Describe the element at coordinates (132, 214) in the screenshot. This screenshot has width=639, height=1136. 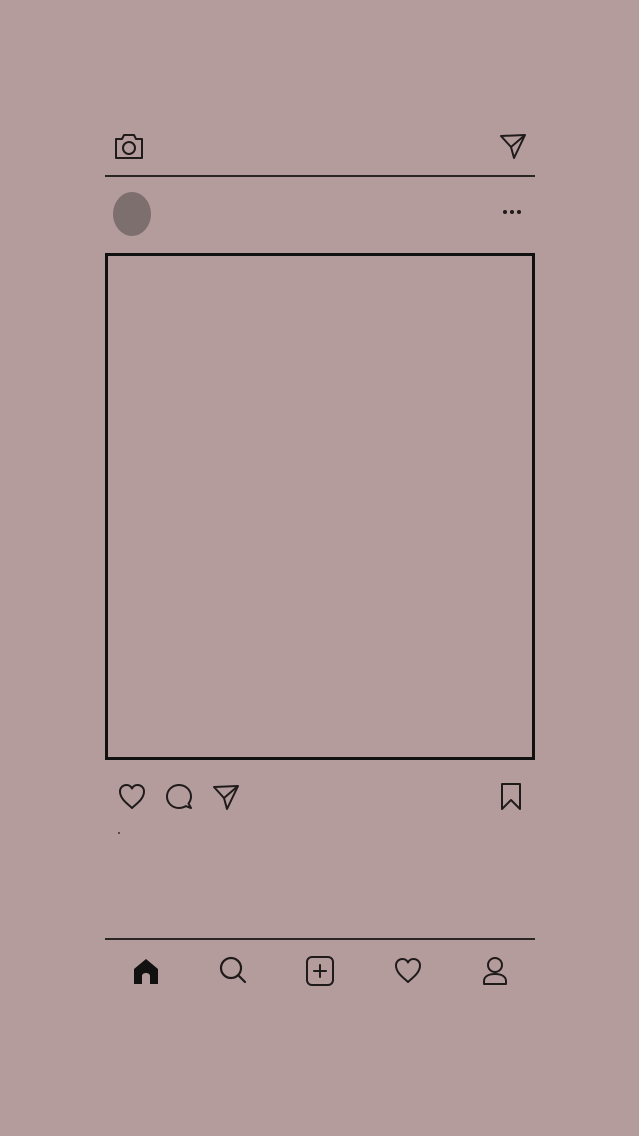
I see `avatar` at that location.